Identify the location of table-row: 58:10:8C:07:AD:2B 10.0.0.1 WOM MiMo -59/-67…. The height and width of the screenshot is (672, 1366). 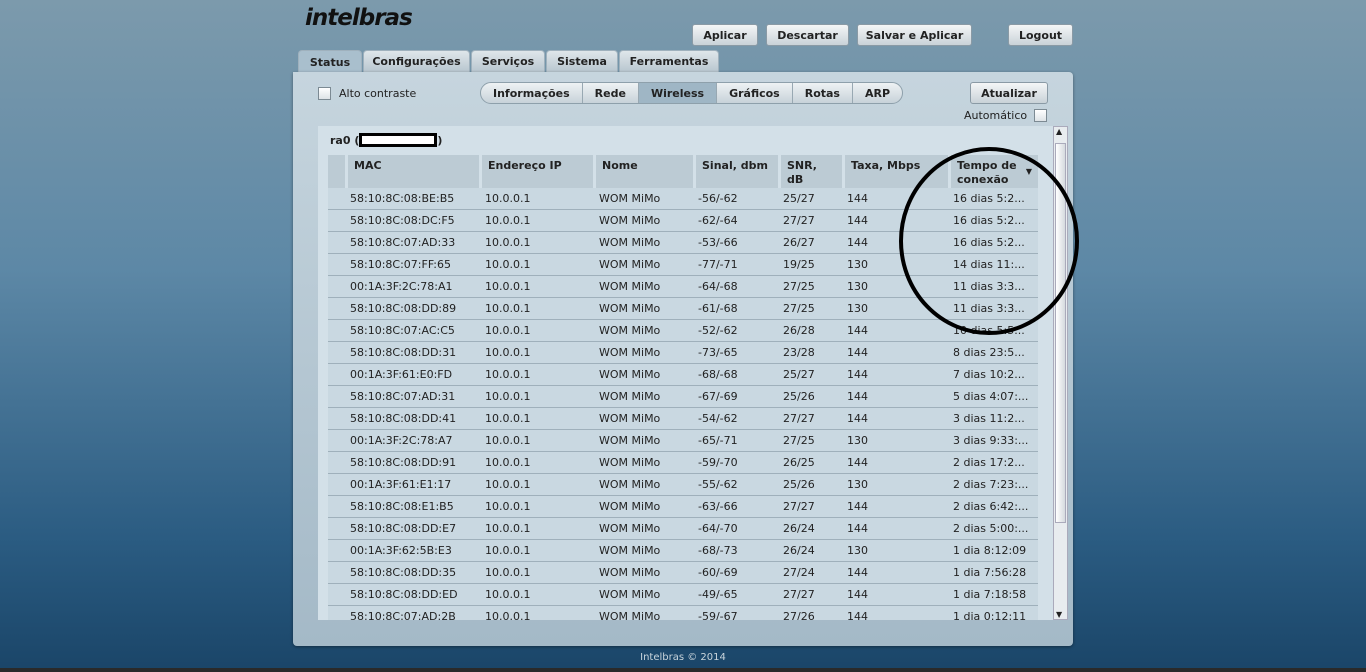
(683, 613).